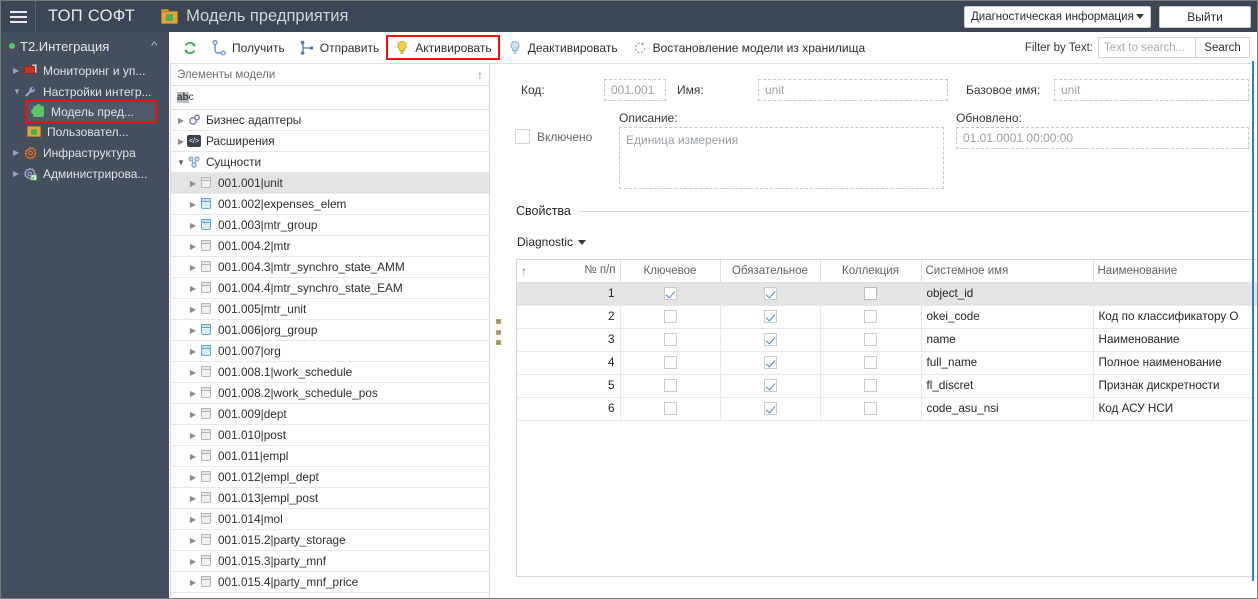  Describe the element at coordinates (85, 152) in the screenshot. I see `sidebar-item-infrastructure: ▶ Инфраструктура` at that location.